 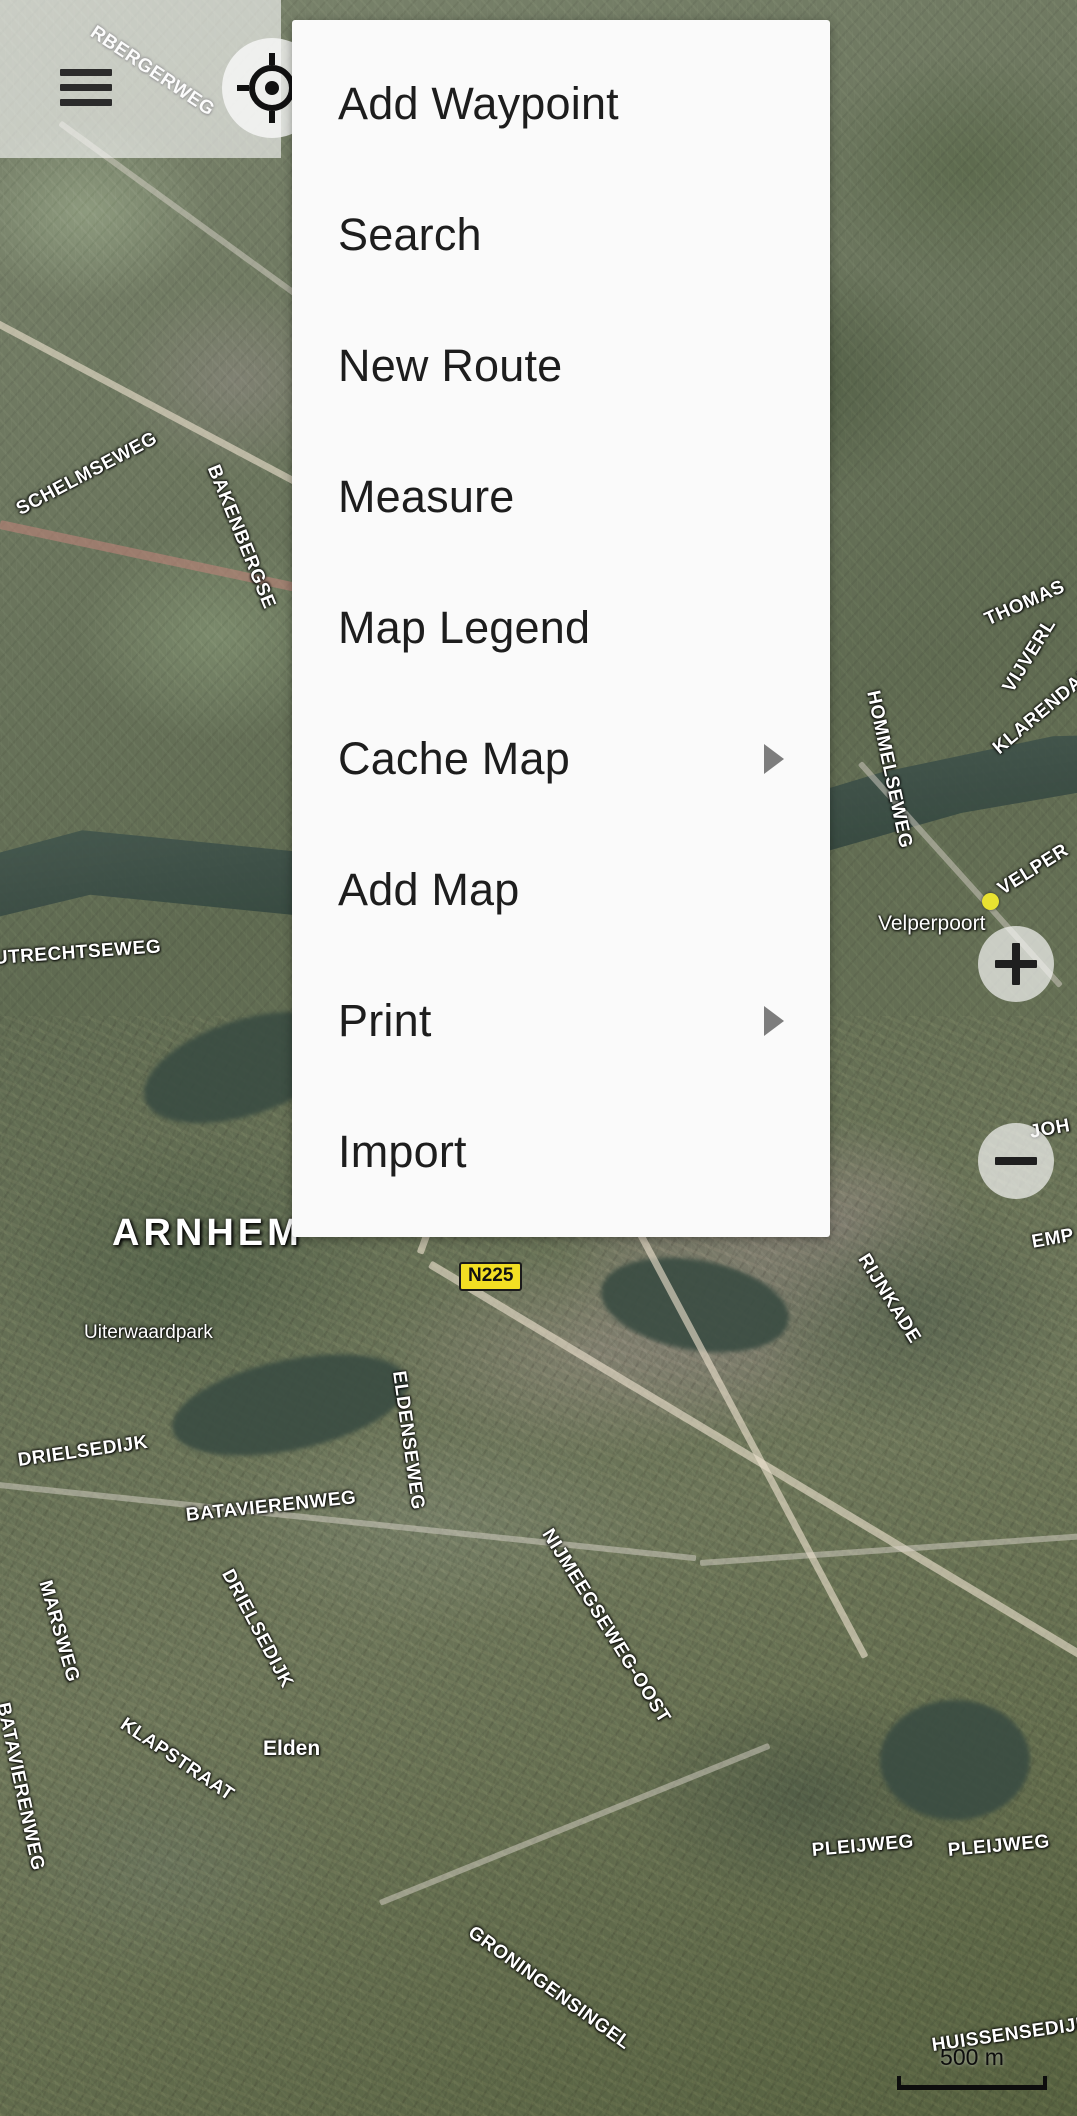 What do you see at coordinates (450, 365) in the screenshot?
I see `menu-item-label: New Route` at bounding box center [450, 365].